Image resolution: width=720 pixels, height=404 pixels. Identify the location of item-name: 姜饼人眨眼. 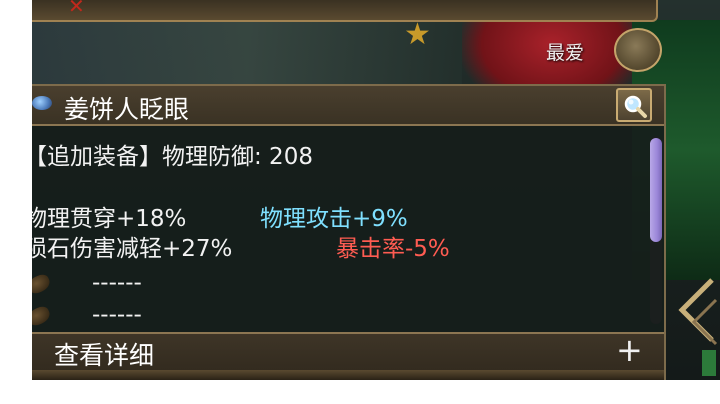
(127, 109).